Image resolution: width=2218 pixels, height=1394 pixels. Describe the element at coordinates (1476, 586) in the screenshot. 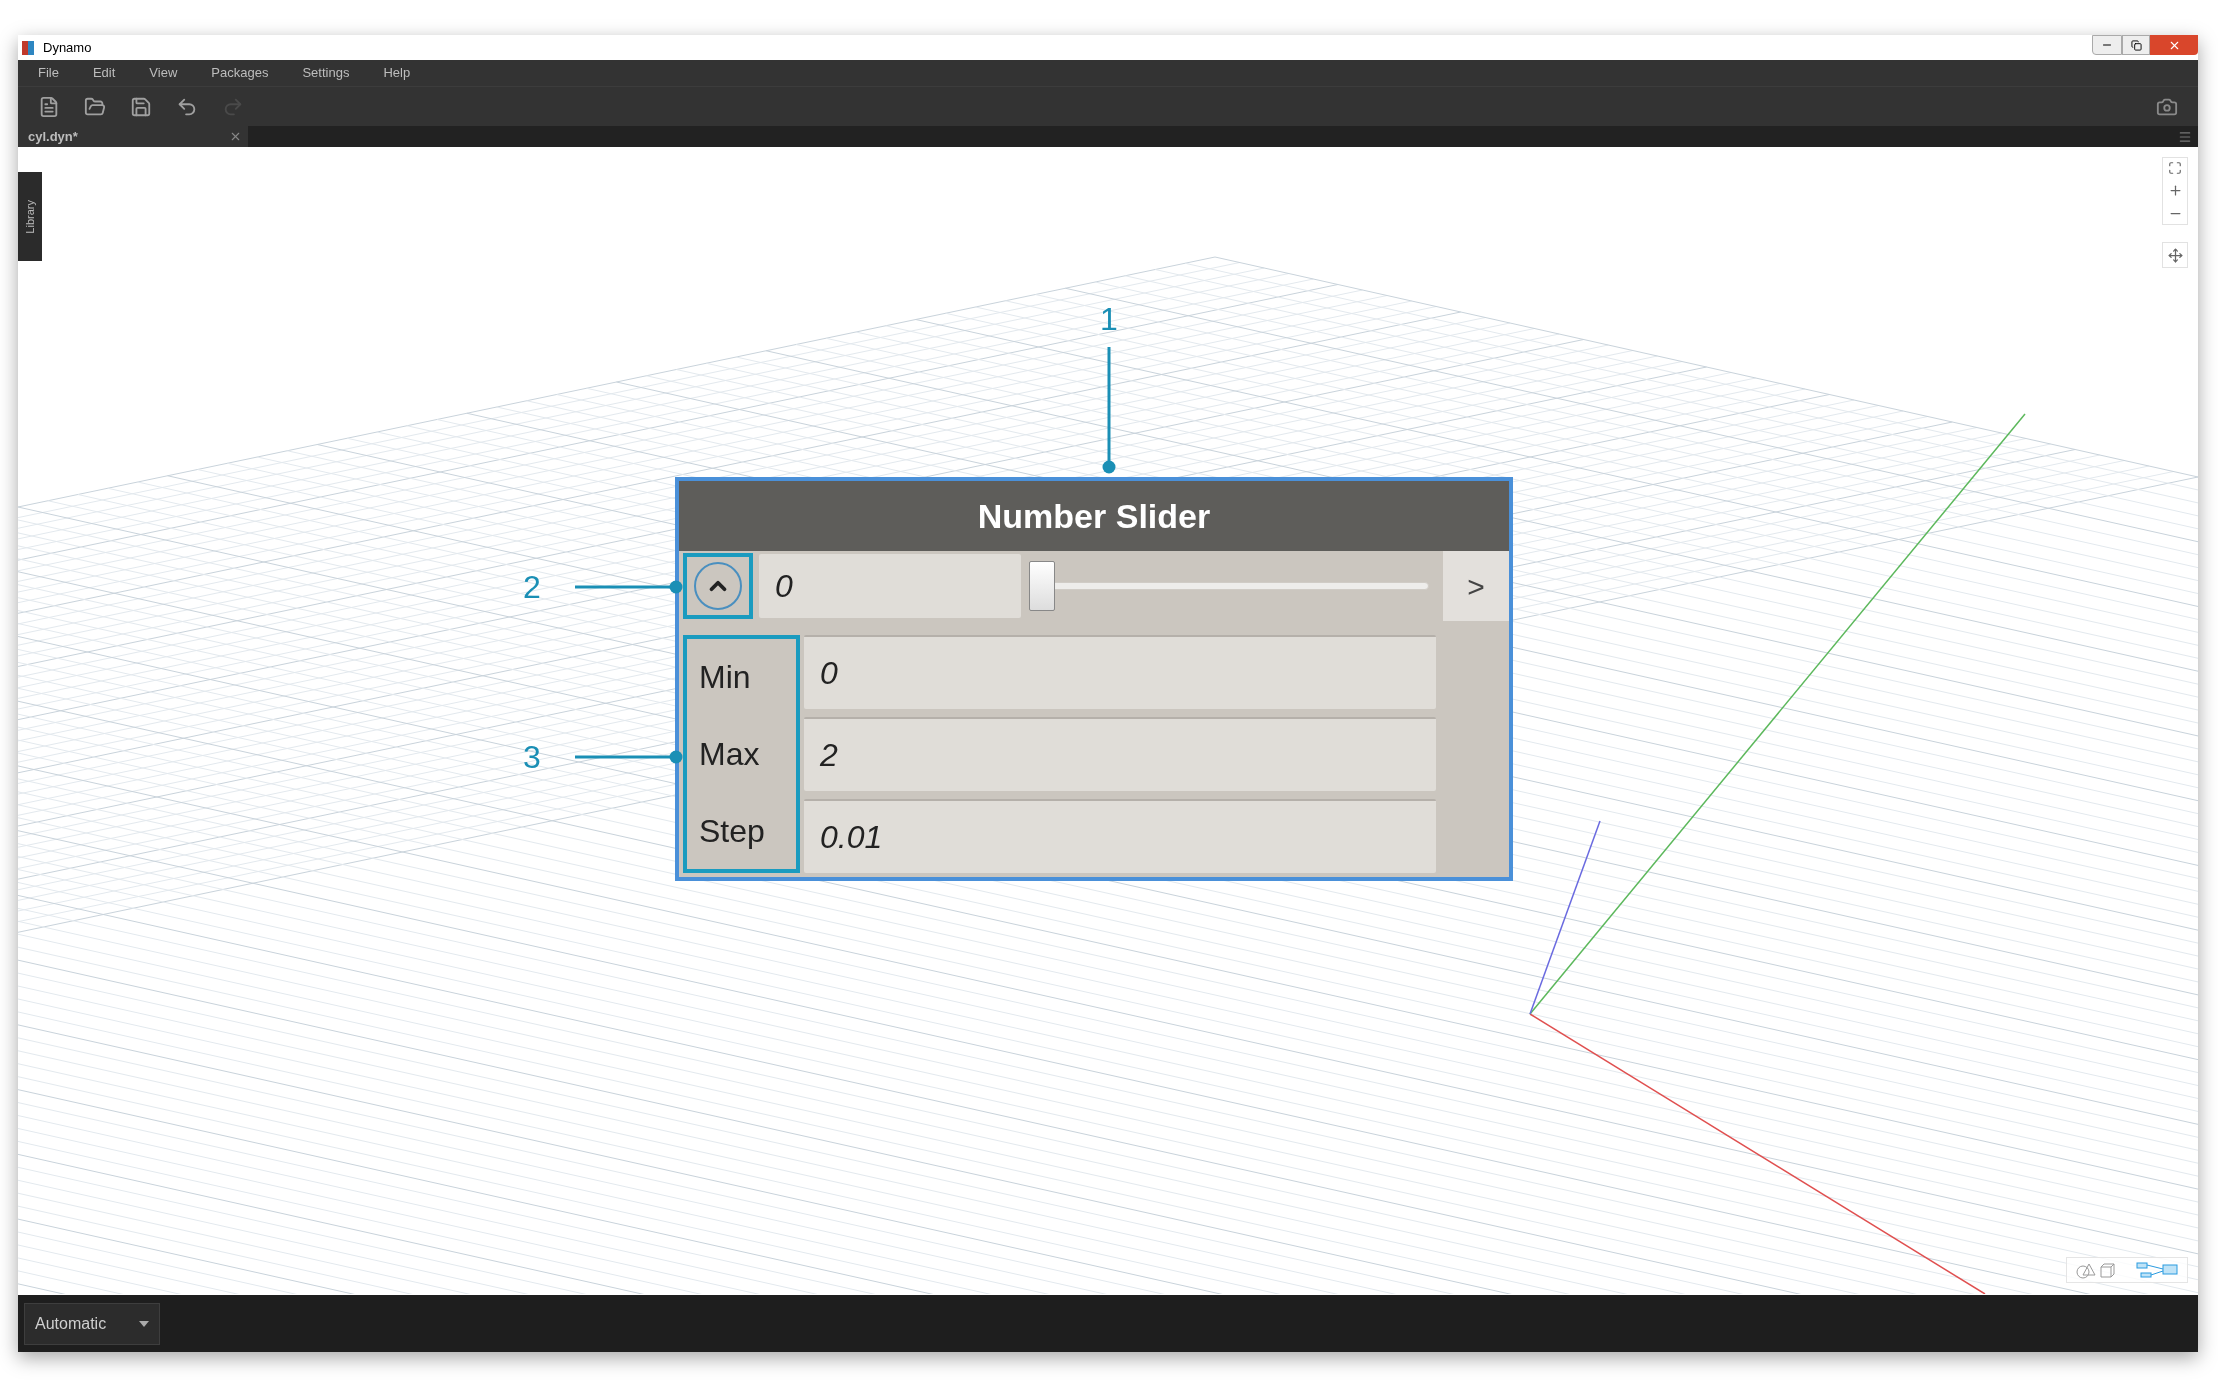

I see `expand-button: >` at that location.